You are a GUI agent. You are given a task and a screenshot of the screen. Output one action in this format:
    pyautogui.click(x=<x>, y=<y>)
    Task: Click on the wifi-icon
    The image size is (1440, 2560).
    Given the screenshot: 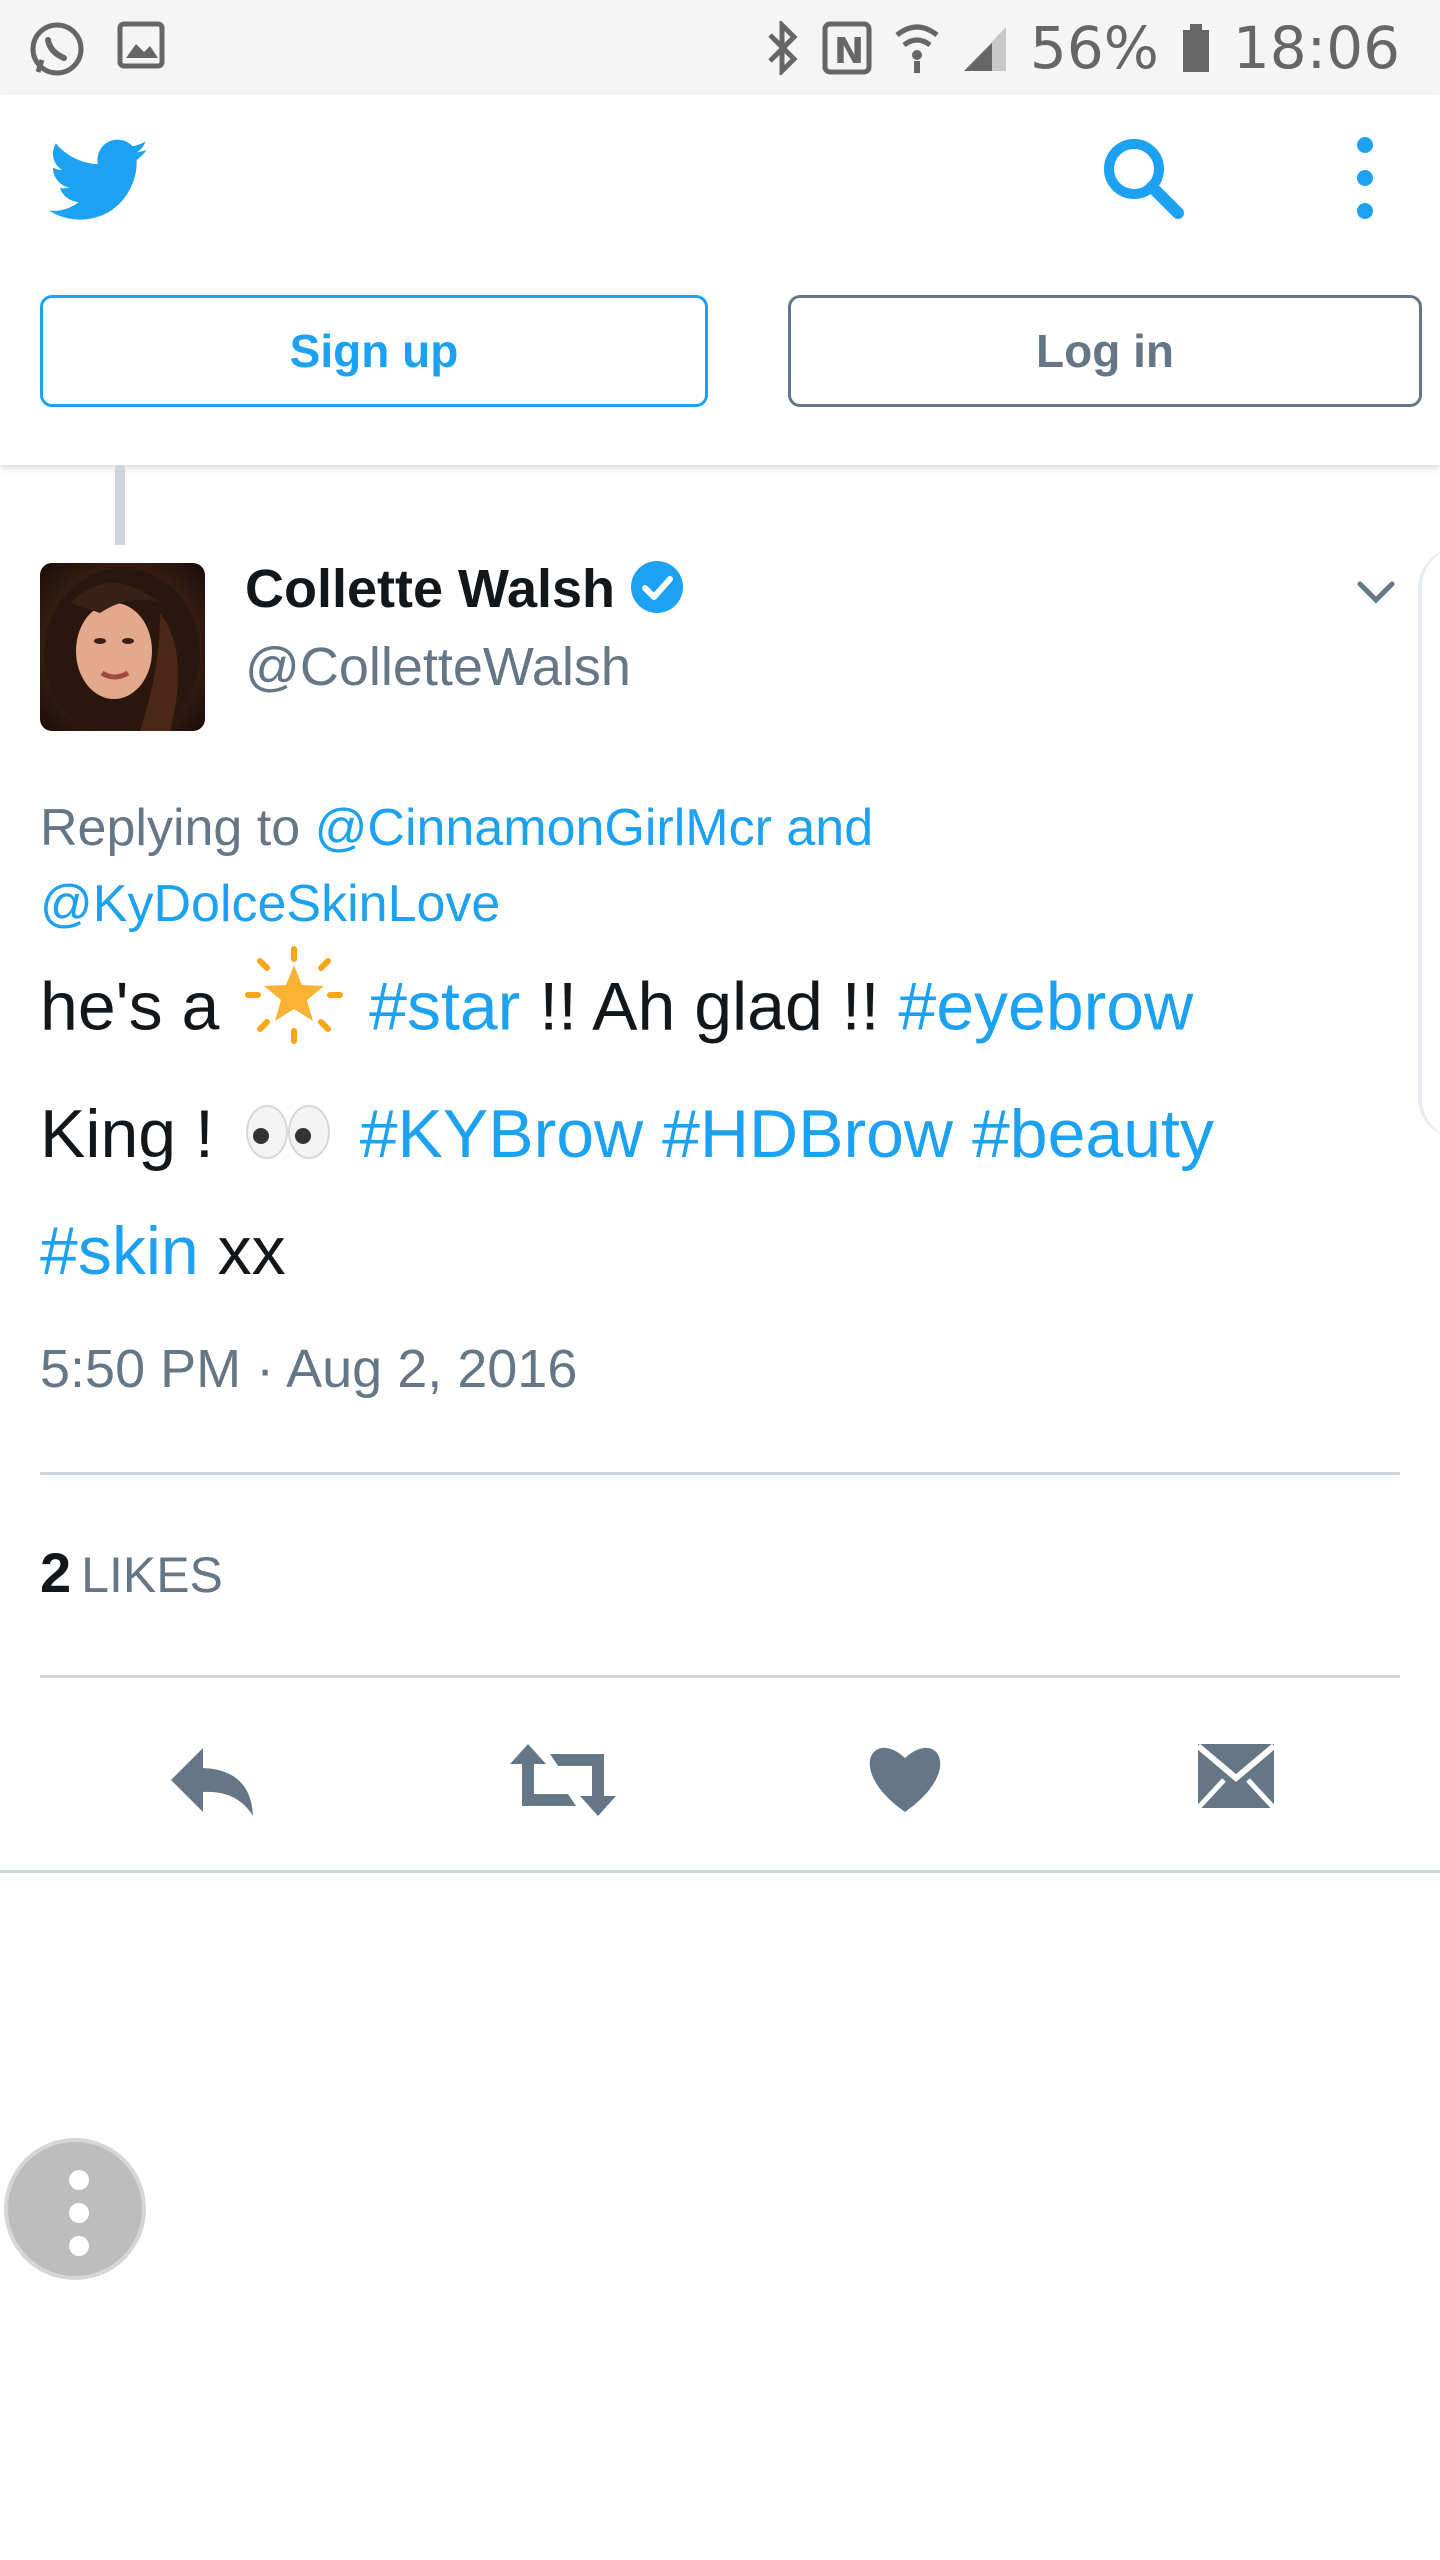 What is the action you would take?
    pyautogui.click(x=917, y=48)
    